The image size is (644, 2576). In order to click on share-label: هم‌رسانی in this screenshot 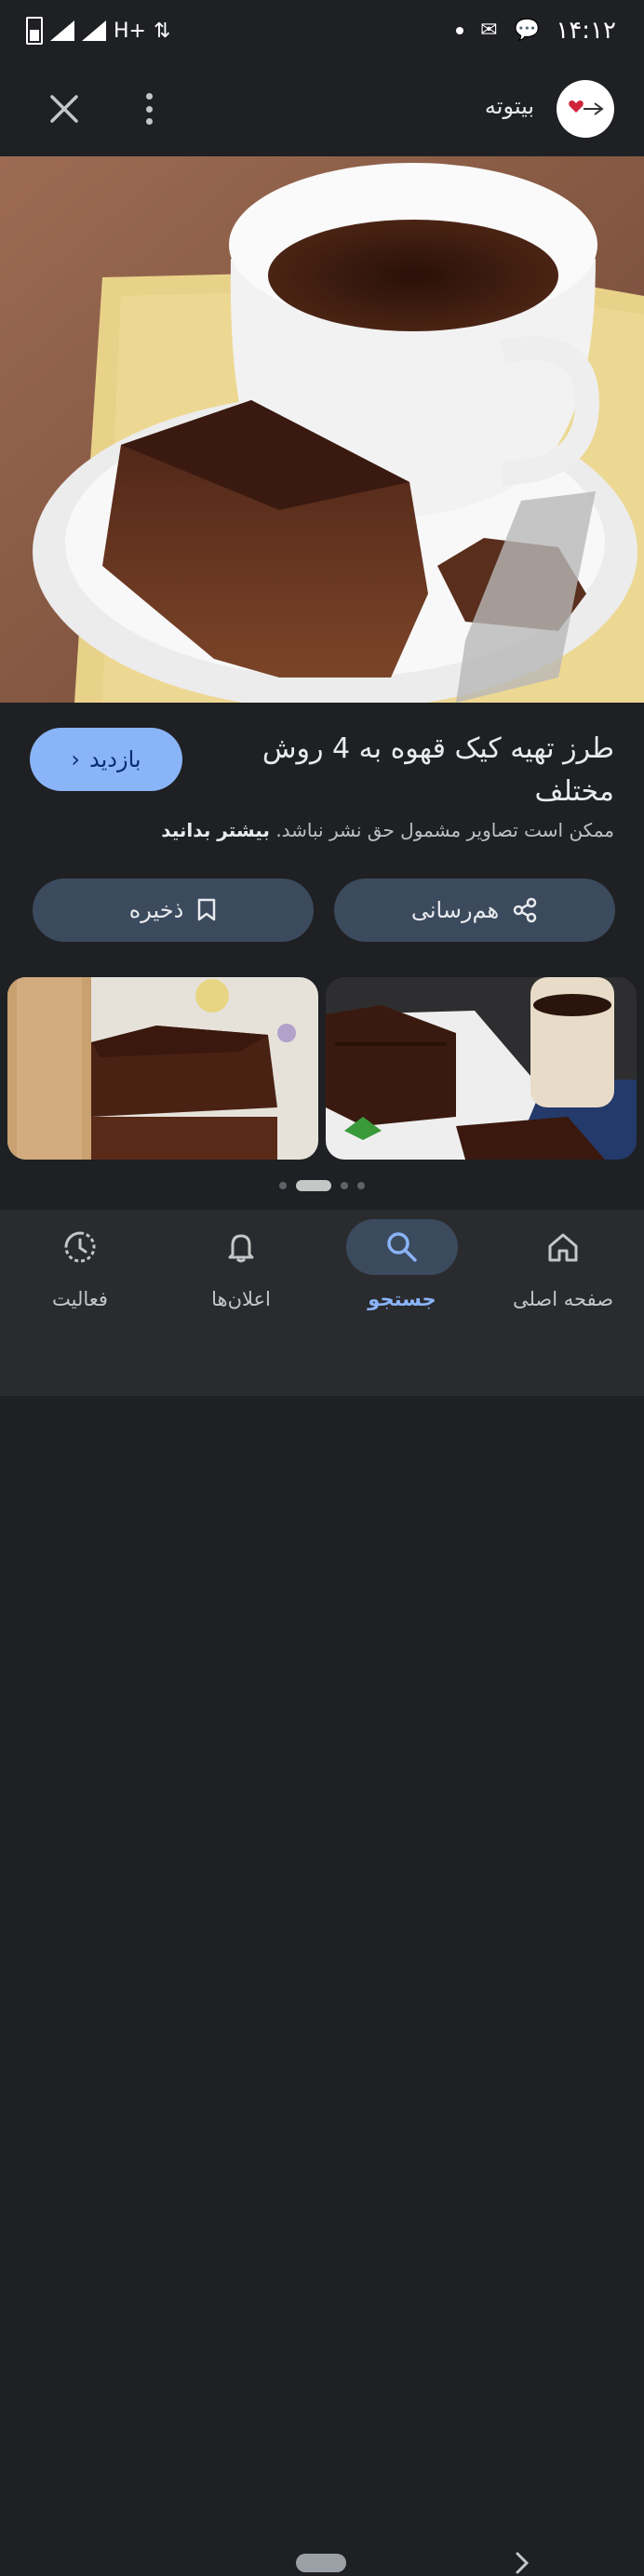, I will do `click(455, 910)`.